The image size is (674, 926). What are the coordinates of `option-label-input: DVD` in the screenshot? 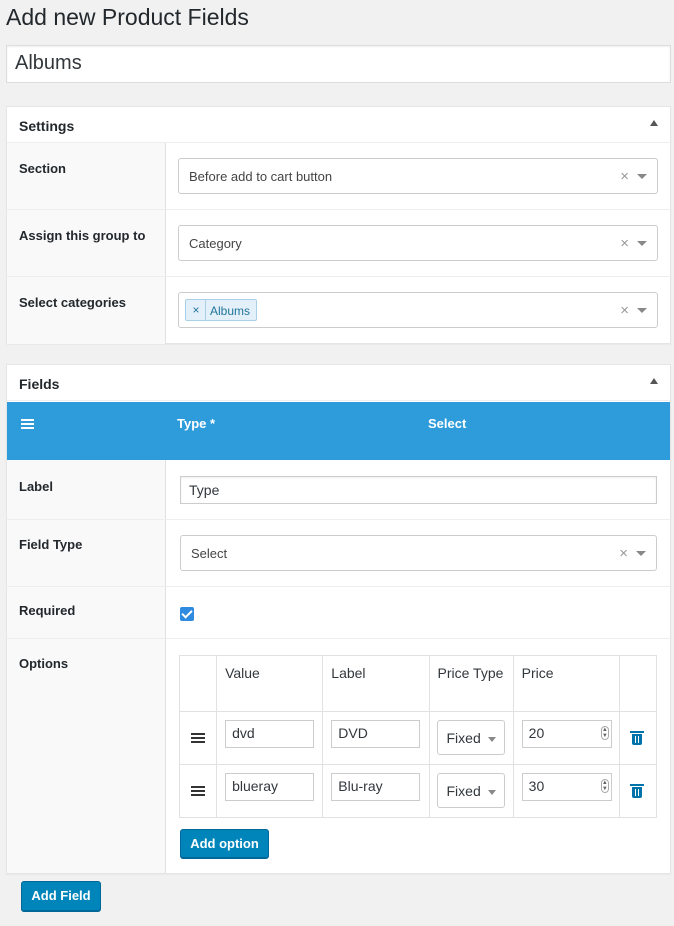 It's located at (376, 734).